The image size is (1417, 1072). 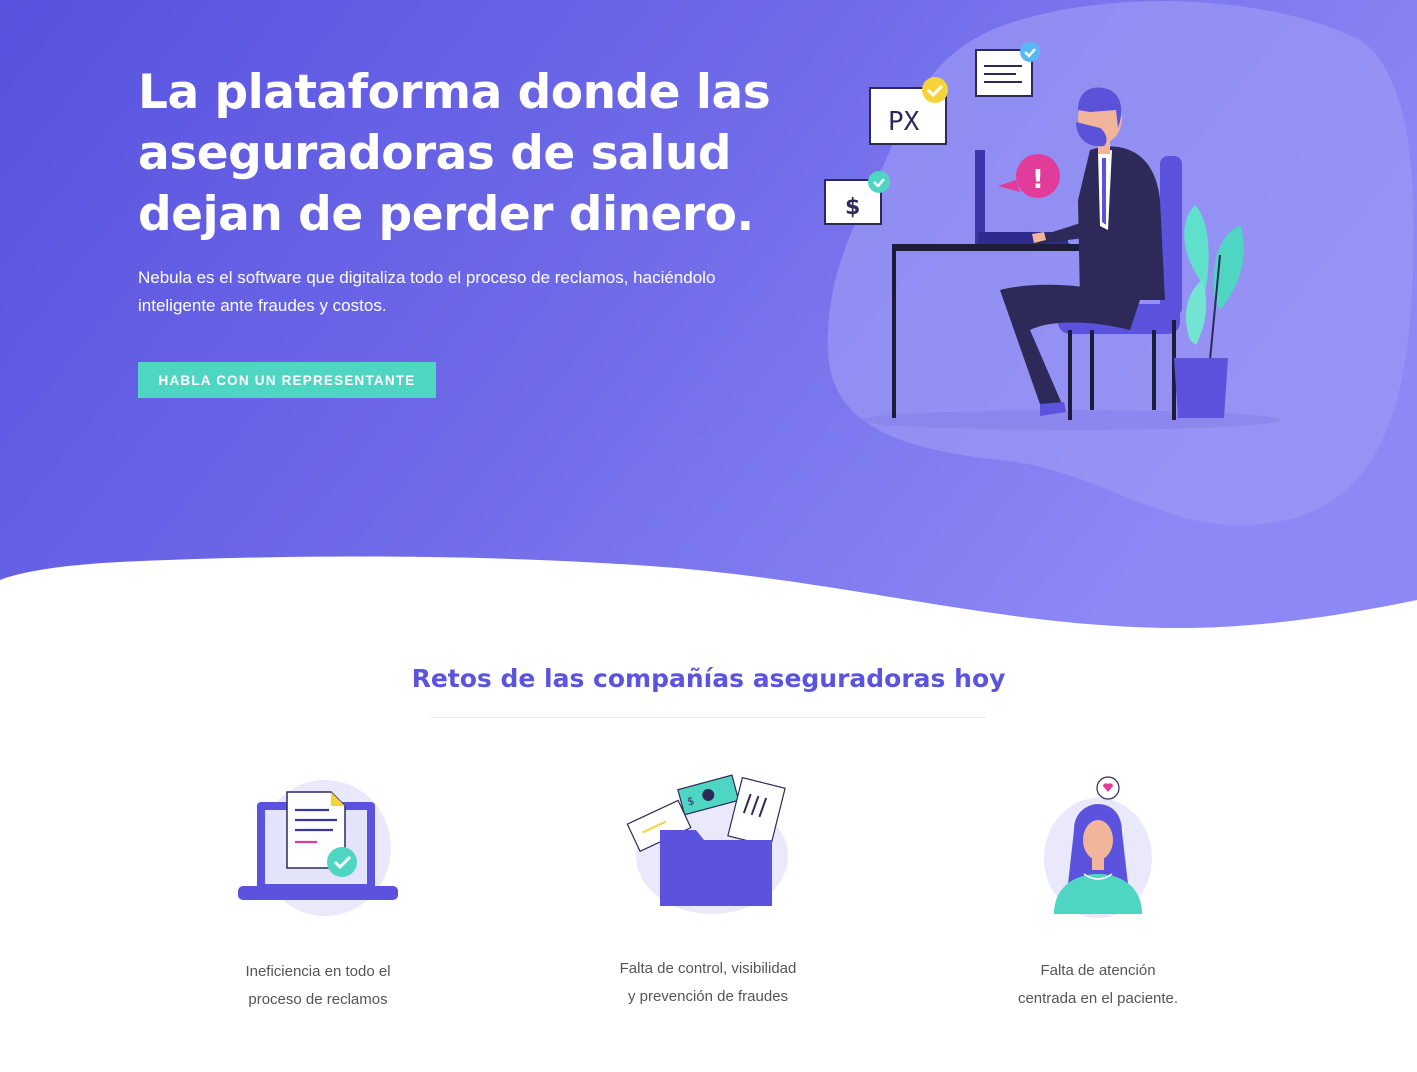 What do you see at coordinates (287, 380) in the screenshot?
I see `contact-representative-button: HABLA CON UN REPRESENTANTE` at bounding box center [287, 380].